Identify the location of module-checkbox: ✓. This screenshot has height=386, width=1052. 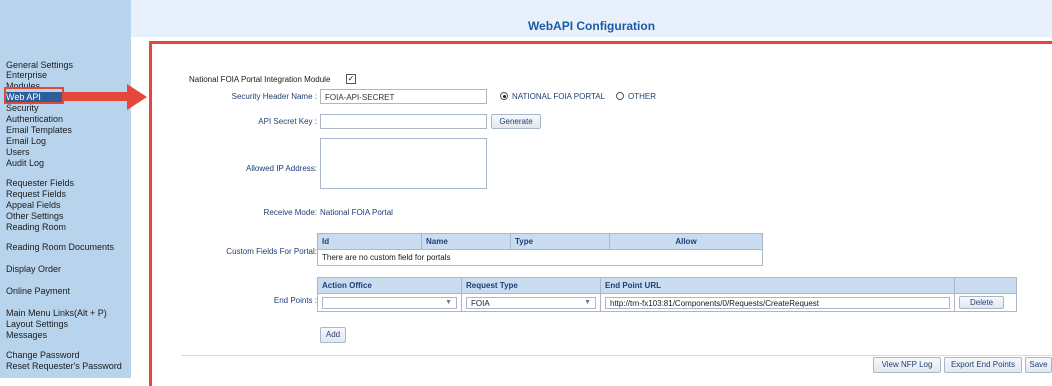
(351, 79).